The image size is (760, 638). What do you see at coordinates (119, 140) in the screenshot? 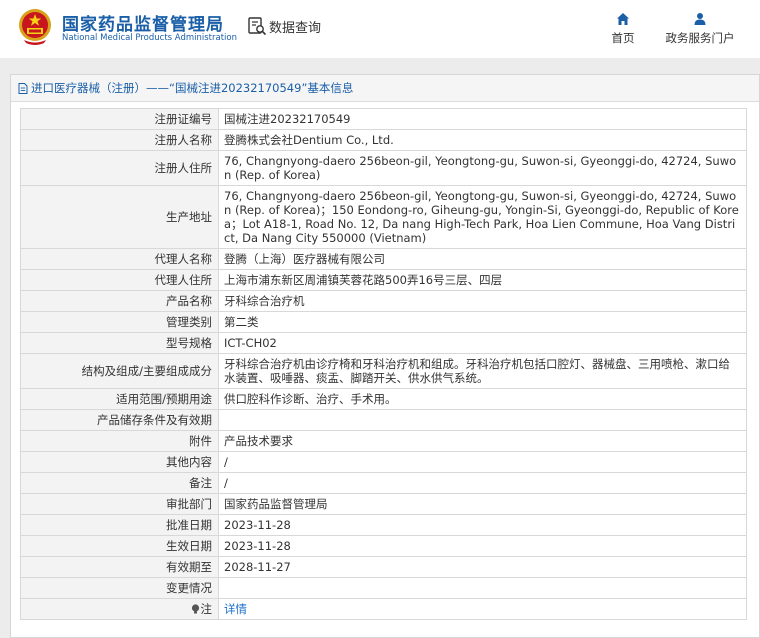
I see `field-label: 注册人名称` at bounding box center [119, 140].